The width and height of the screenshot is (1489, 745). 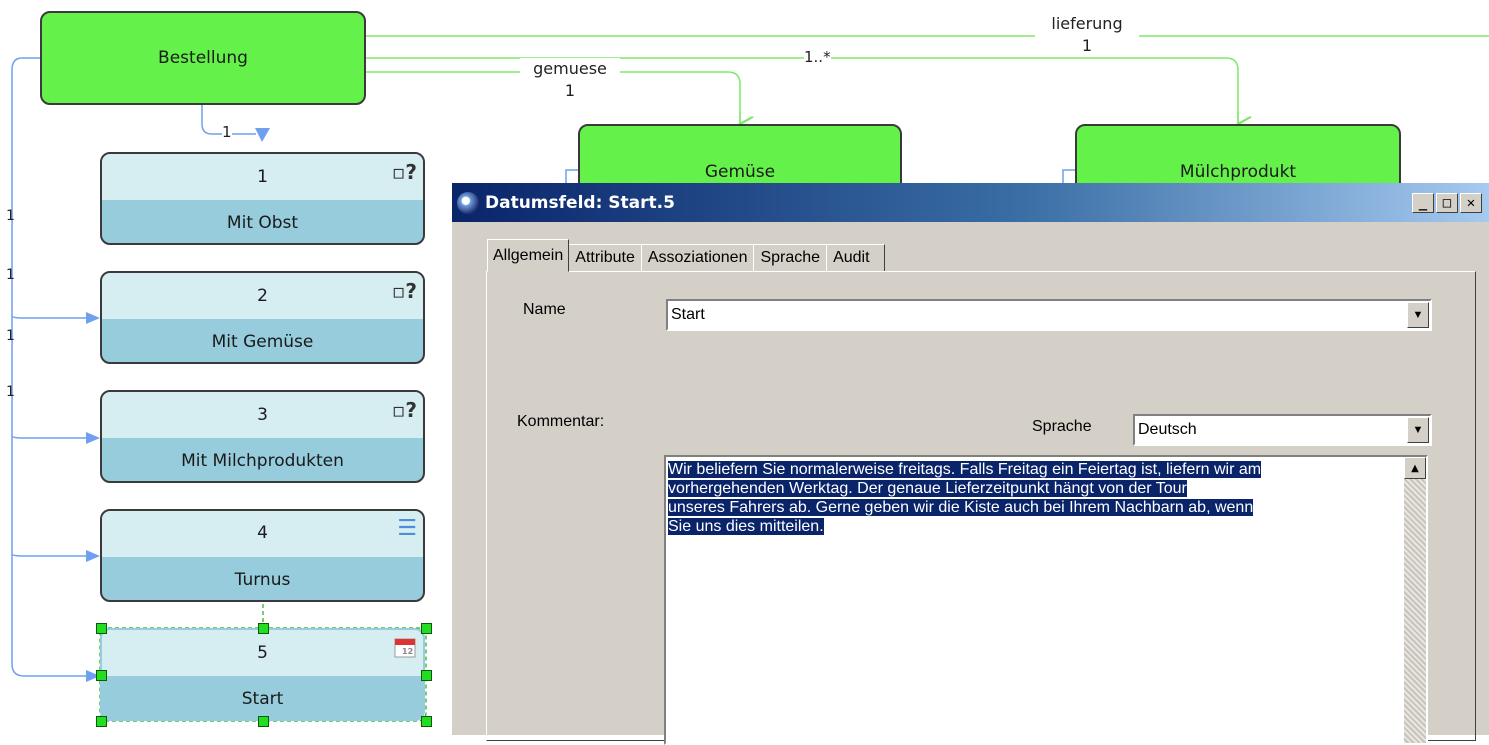 I want to click on tab-sprache: Sprache, so click(x=790, y=258).